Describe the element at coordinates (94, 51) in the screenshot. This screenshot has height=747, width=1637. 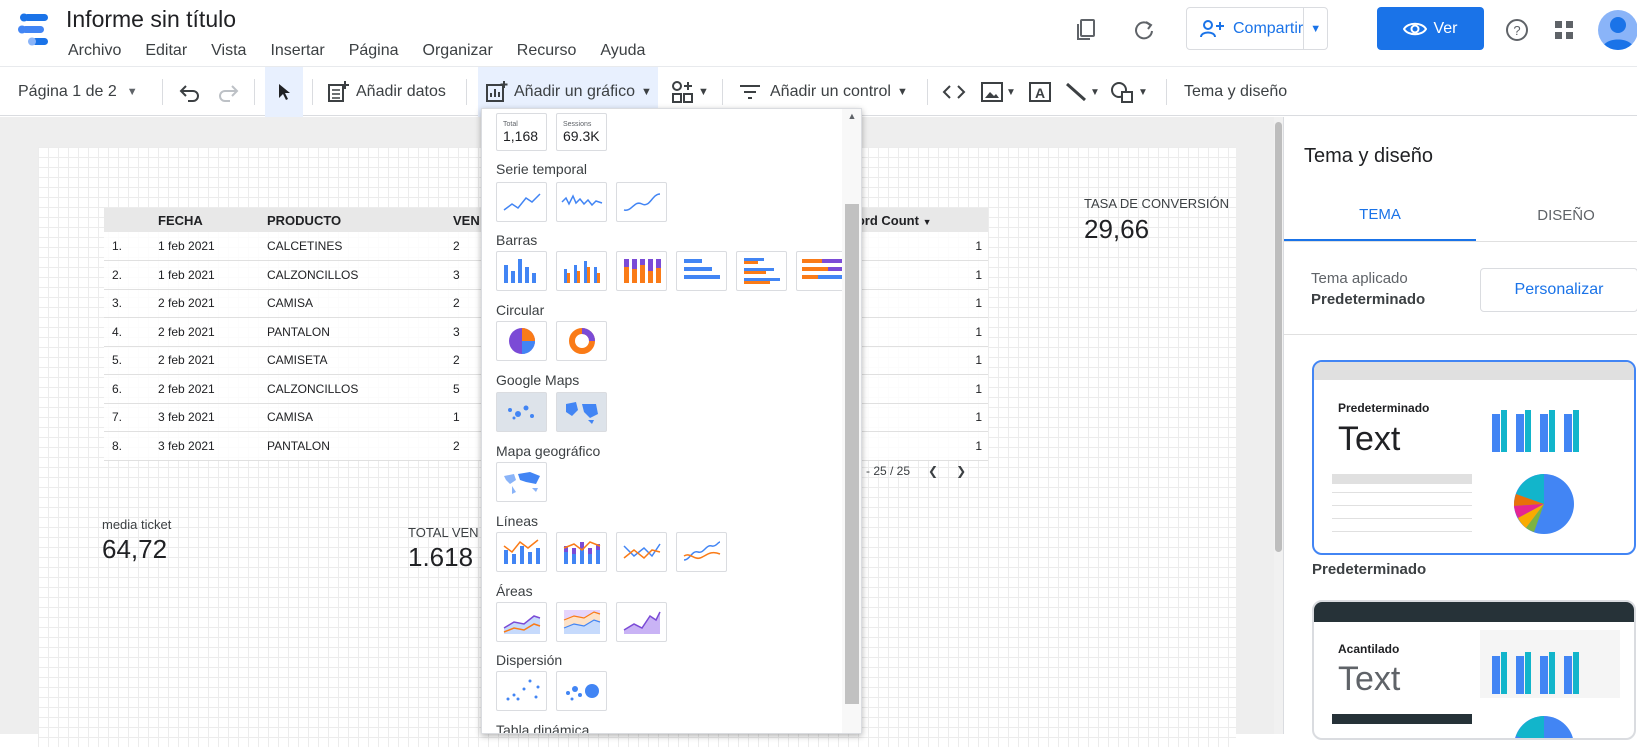
I see `menu-archivo: Archivo` at that location.